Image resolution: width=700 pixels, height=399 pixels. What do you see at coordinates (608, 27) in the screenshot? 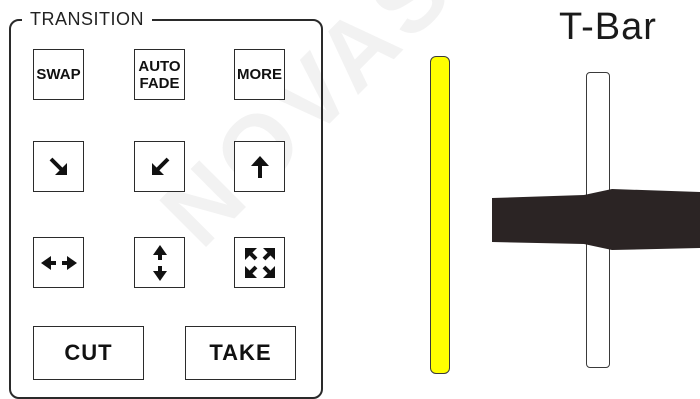
I see `tbar-label: T-Bar` at bounding box center [608, 27].